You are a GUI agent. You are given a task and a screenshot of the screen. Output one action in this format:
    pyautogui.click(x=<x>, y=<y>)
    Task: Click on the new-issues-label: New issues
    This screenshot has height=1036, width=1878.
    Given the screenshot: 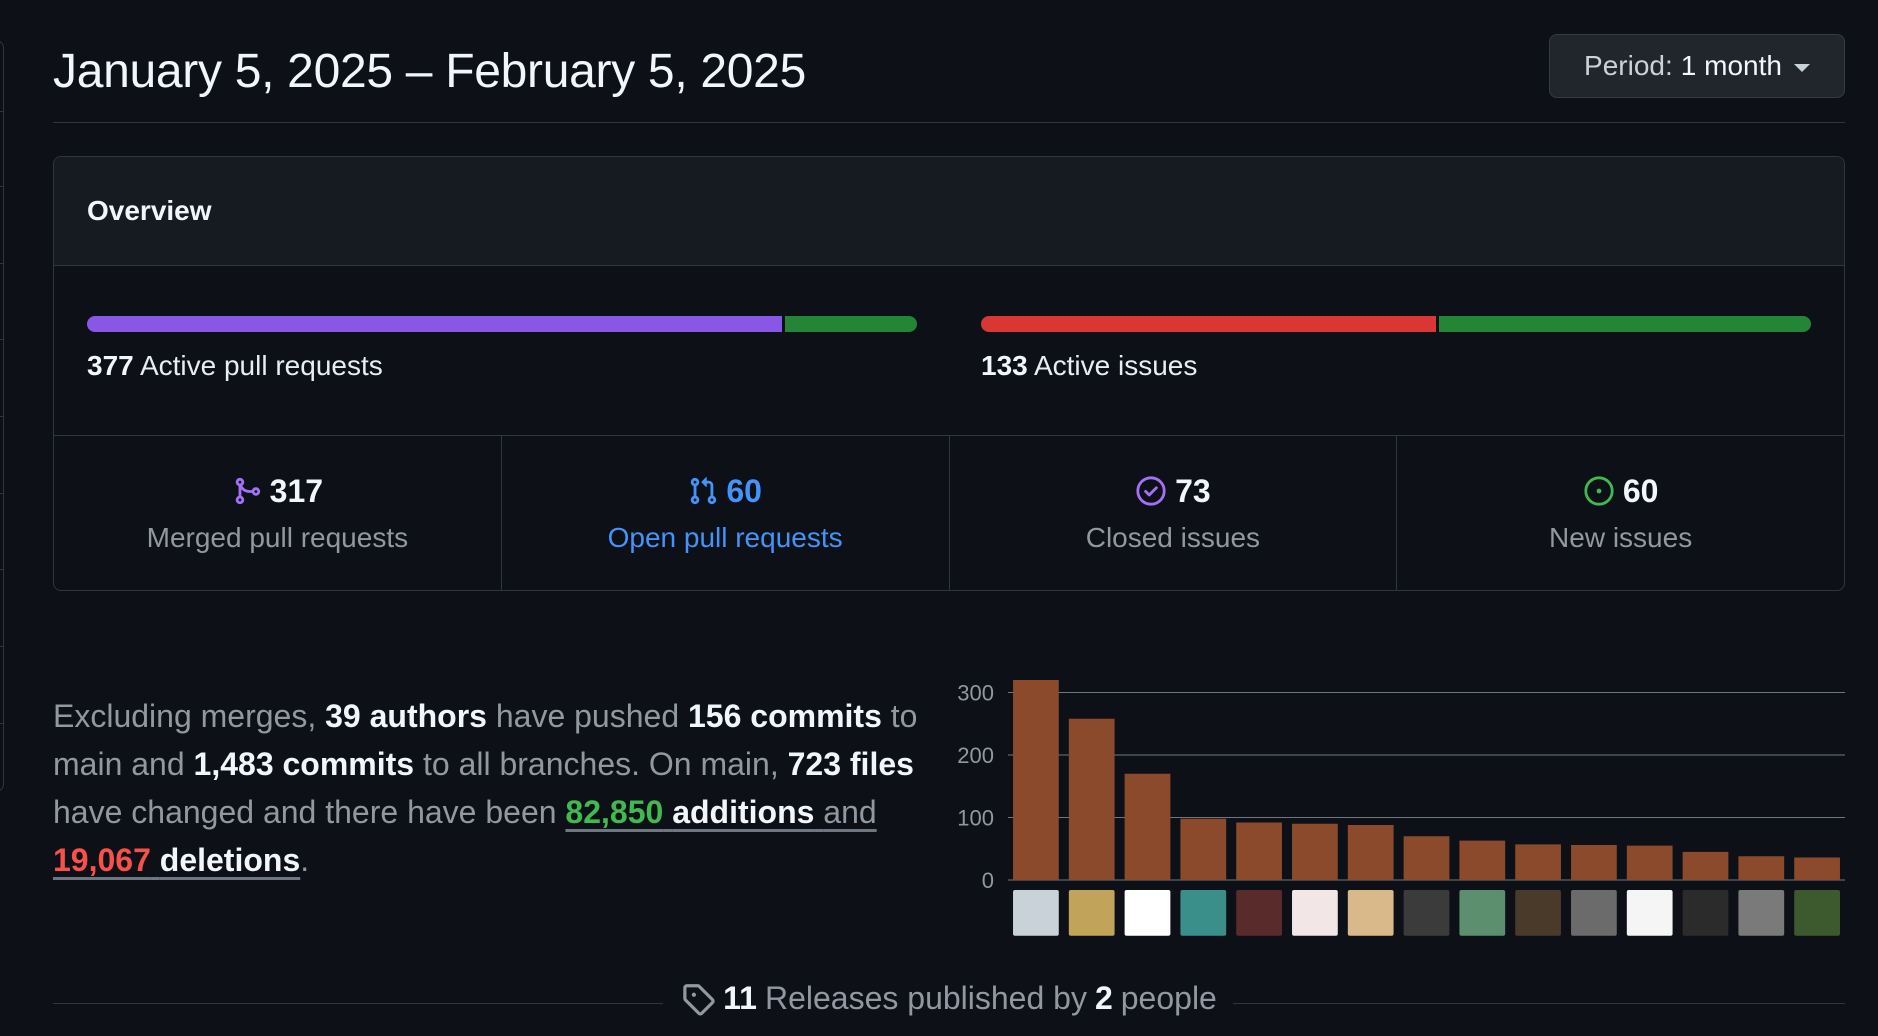 What is the action you would take?
    pyautogui.click(x=1621, y=537)
    